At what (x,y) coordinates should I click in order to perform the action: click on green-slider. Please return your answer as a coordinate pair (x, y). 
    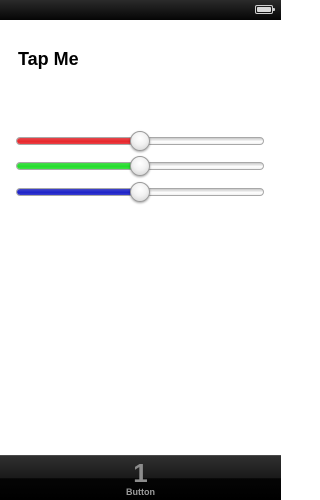
    Looking at the image, I should click on (140, 166).